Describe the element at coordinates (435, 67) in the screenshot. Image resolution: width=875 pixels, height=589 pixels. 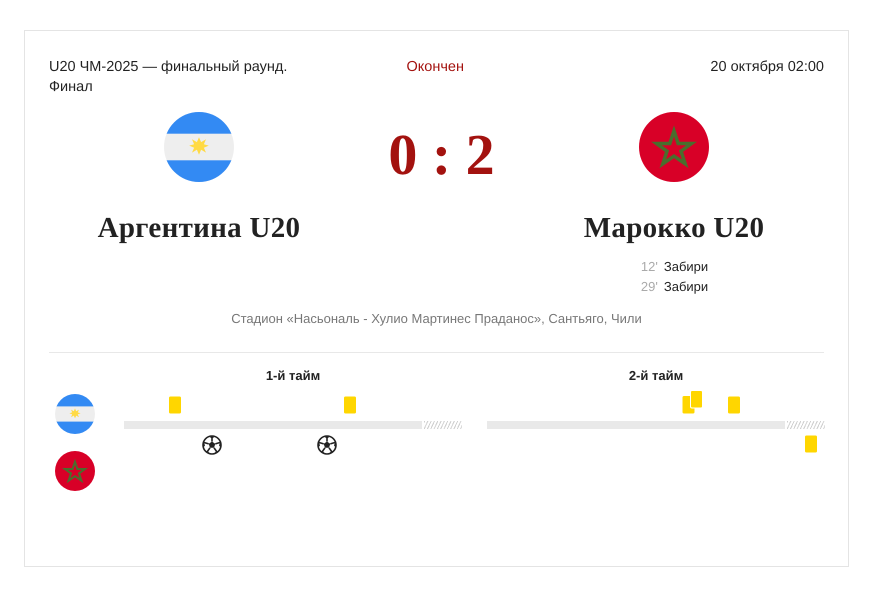
I see `match-status: Окончен` at that location.